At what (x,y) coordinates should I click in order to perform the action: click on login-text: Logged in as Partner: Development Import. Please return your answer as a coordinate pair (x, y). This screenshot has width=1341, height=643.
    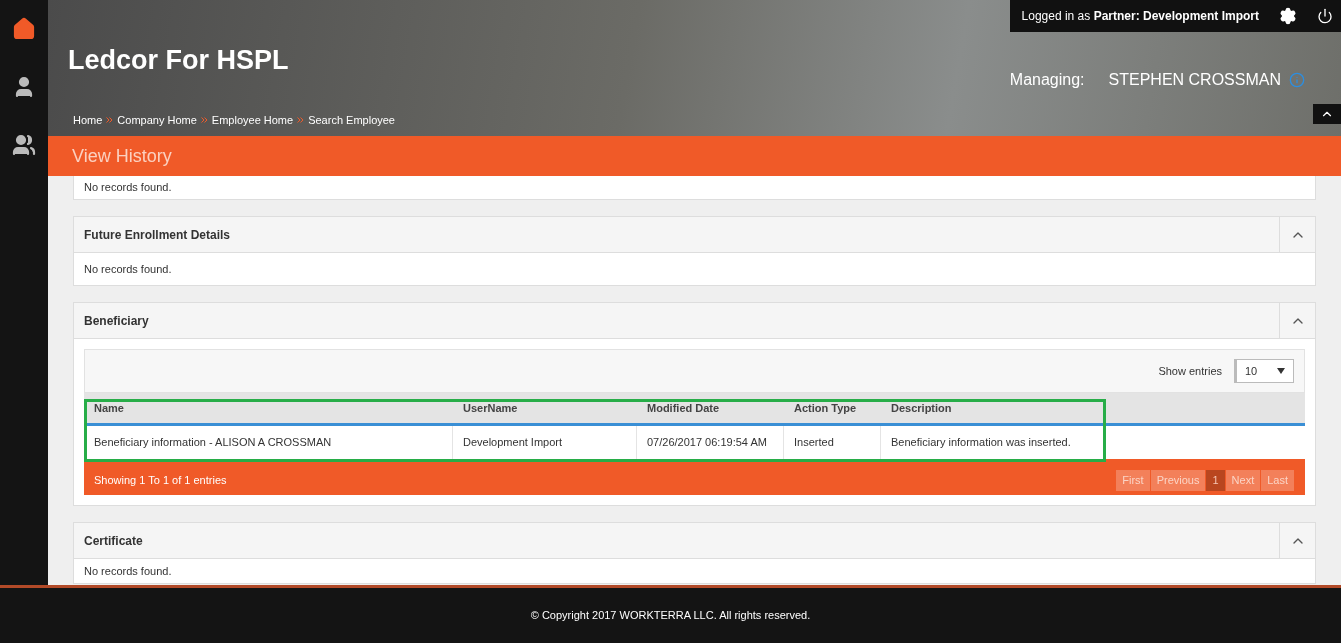
    Looking at the image, I should click on (1140, 16).